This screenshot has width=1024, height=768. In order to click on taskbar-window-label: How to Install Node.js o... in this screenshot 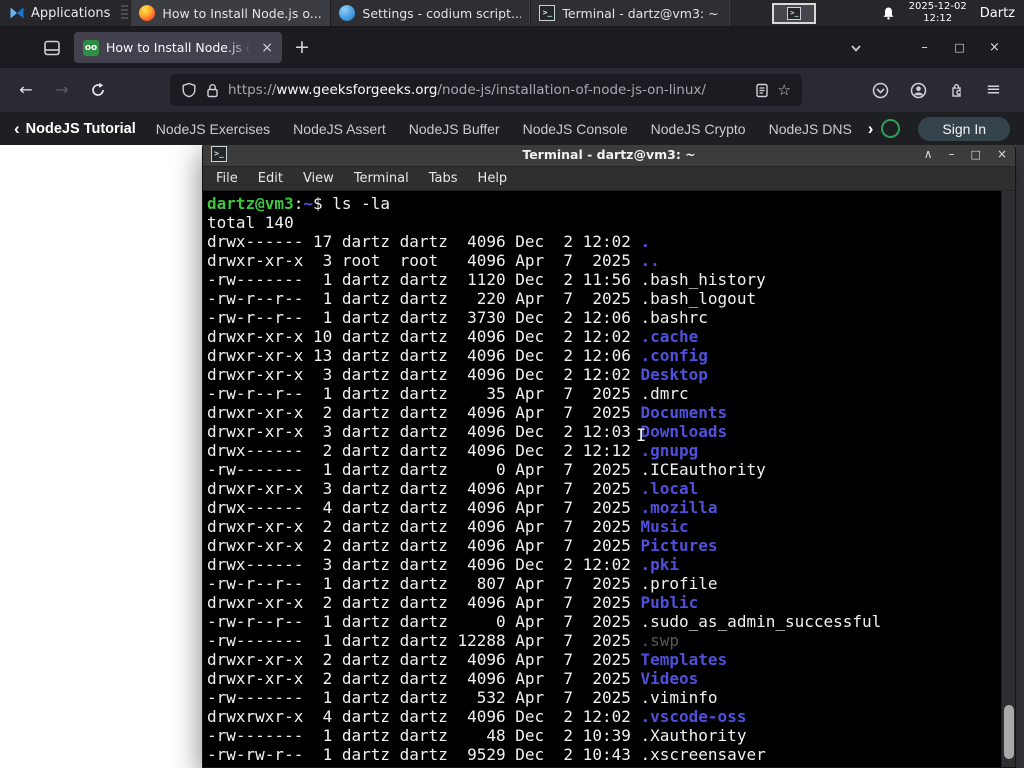, I will do `click(242, 13)`.